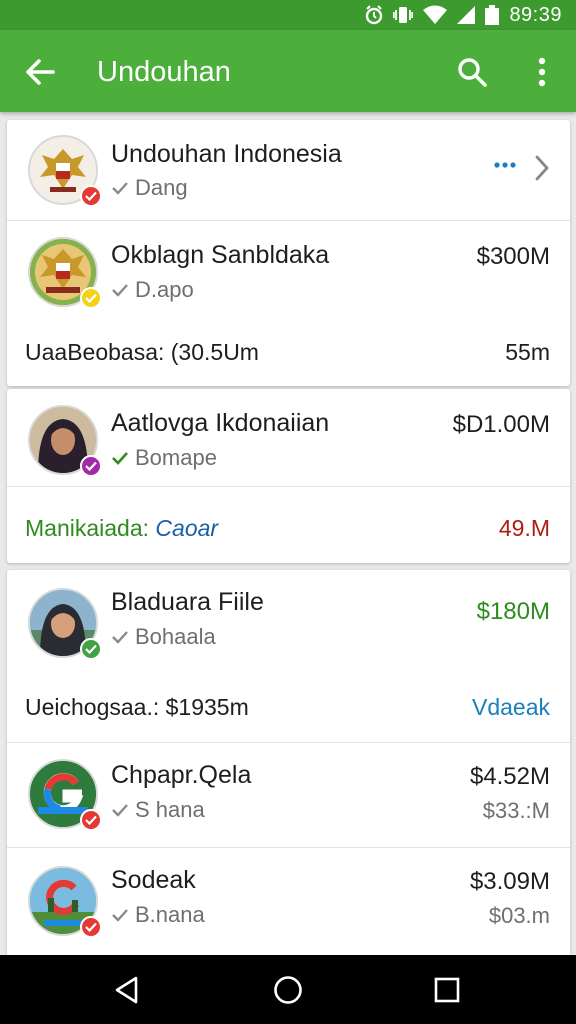 This screenshot has height=1024, width=576. I want to click on item-sub: S hana, so click(170, 809).